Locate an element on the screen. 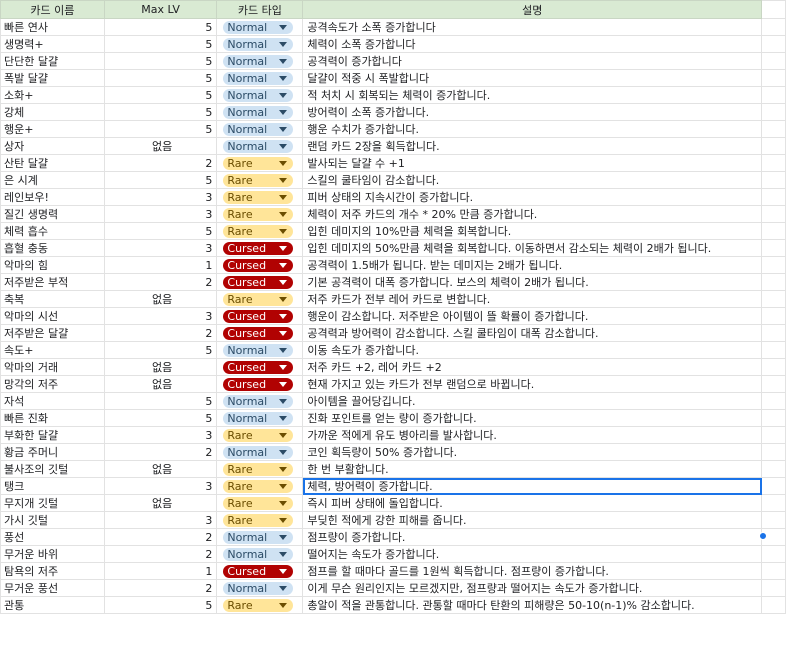 The width and height of the screenshot is (786, 665). description-cell: 이게 무슨 원리인지는 모르겠지만, 점프량과 떨어지는 속도가 증가합니다. is located at coordinates (532, 588).